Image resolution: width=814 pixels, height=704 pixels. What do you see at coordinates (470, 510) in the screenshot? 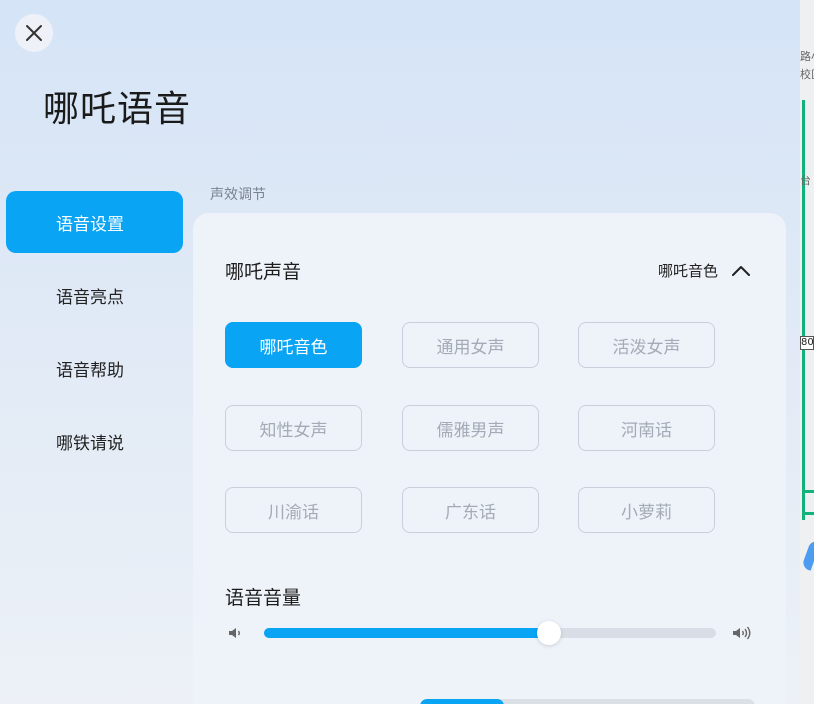
I see `voice-option-cantonese: 广东话` at bounding box center [470, 510].